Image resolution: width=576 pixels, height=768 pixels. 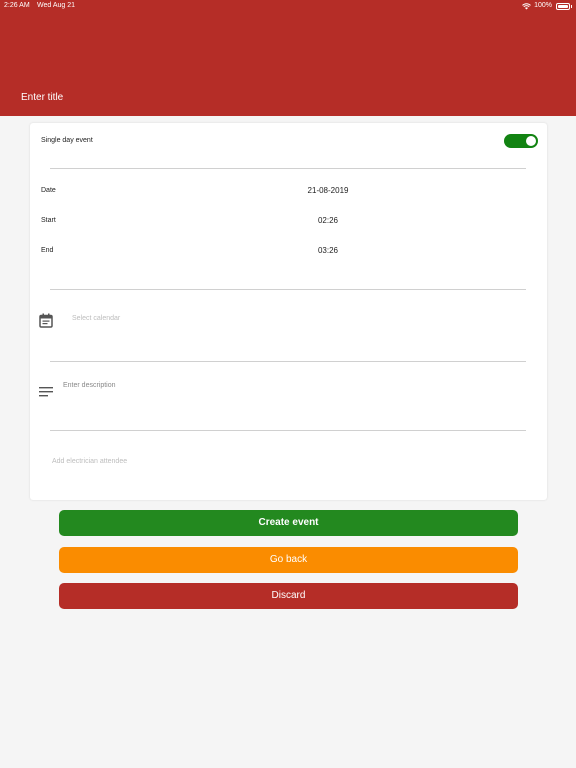 I want to click on date-value: 21-08-2019, so click(x=328, y=190).